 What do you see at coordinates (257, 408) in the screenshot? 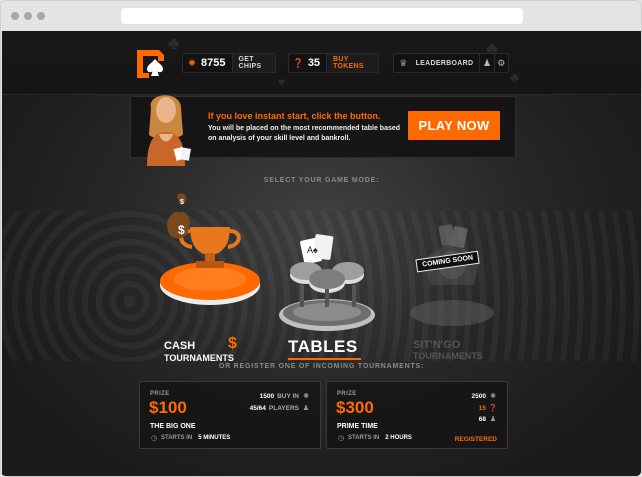
I see `players-value: 45/64` at bounding box center [257, 408].